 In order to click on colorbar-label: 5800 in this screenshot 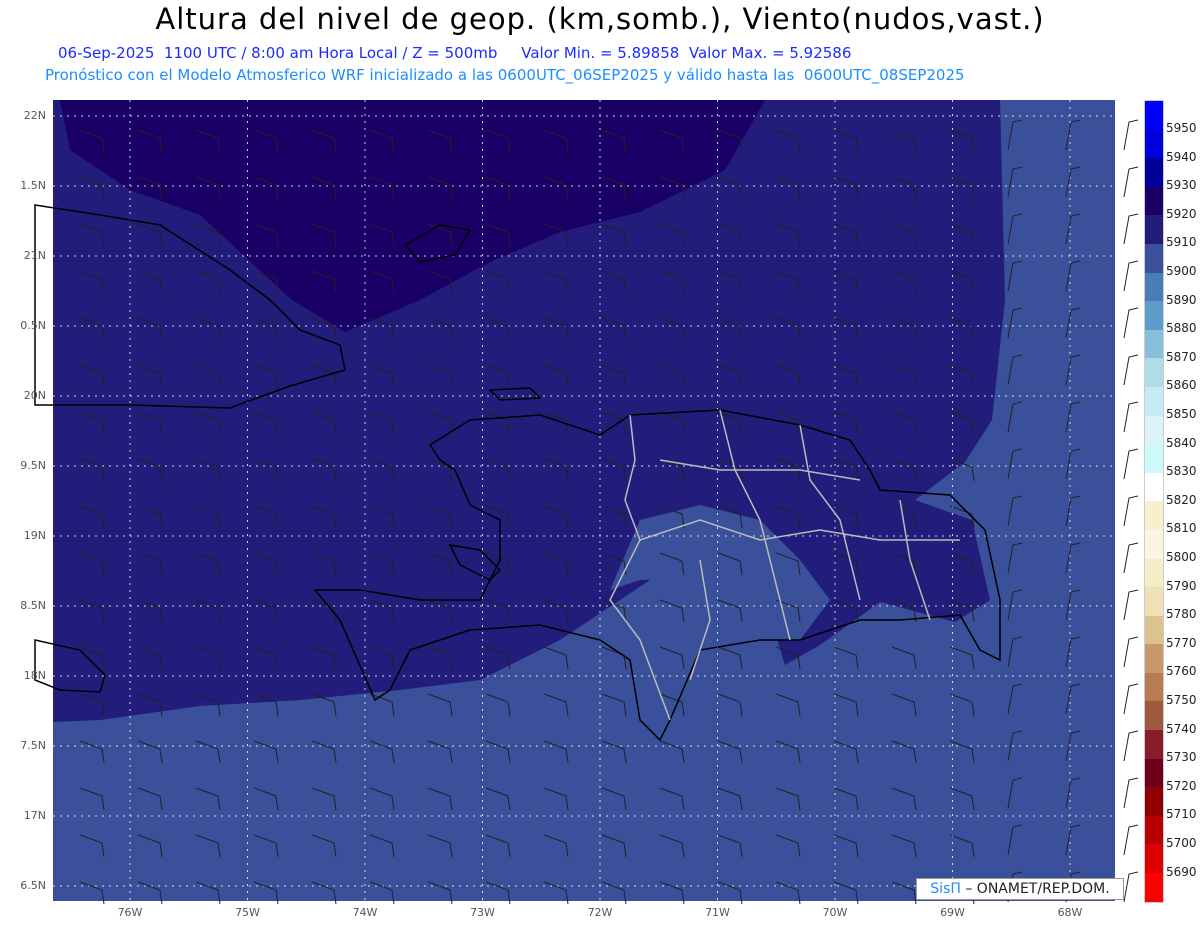, I will do `click(1181, 557)`.